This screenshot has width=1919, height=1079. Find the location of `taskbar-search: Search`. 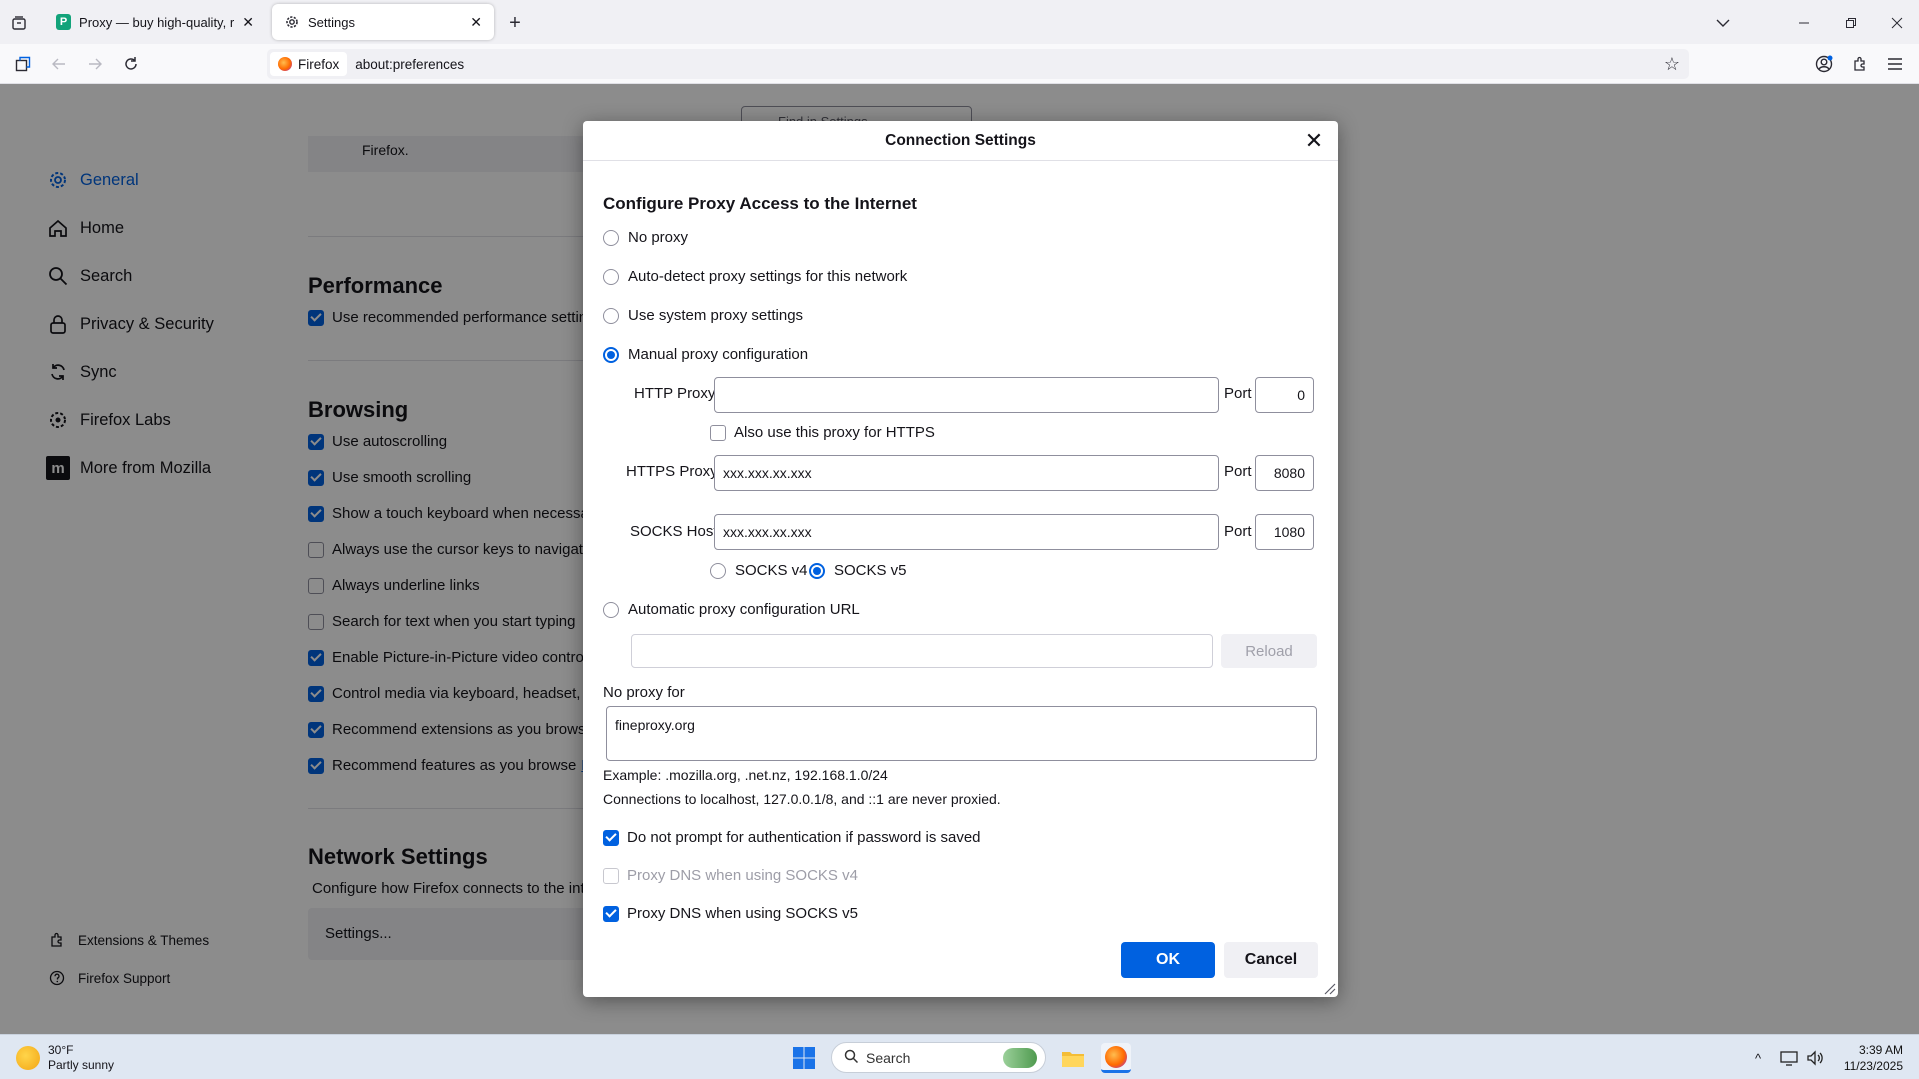

taskbar-search: Search is located at coordinates (938, 1057).